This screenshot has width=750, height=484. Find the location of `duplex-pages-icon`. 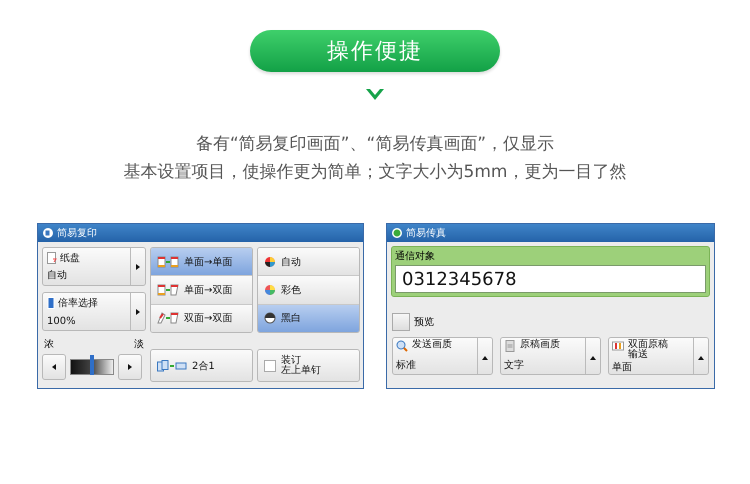

duplex-pages-icon is located at coordinates (618, 346).